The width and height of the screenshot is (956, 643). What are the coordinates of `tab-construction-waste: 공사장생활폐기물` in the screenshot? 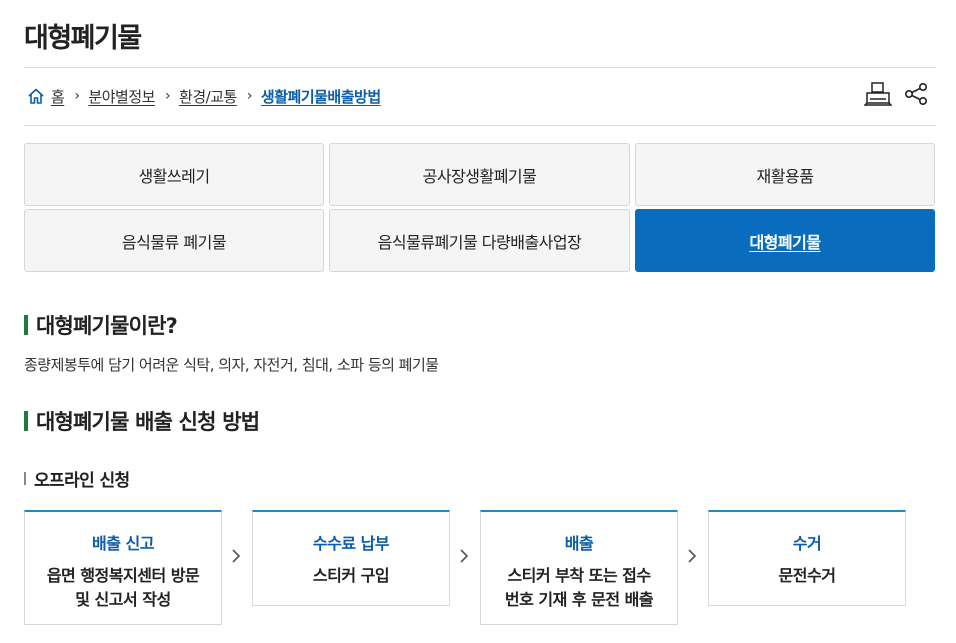 It's located at (479, 174).